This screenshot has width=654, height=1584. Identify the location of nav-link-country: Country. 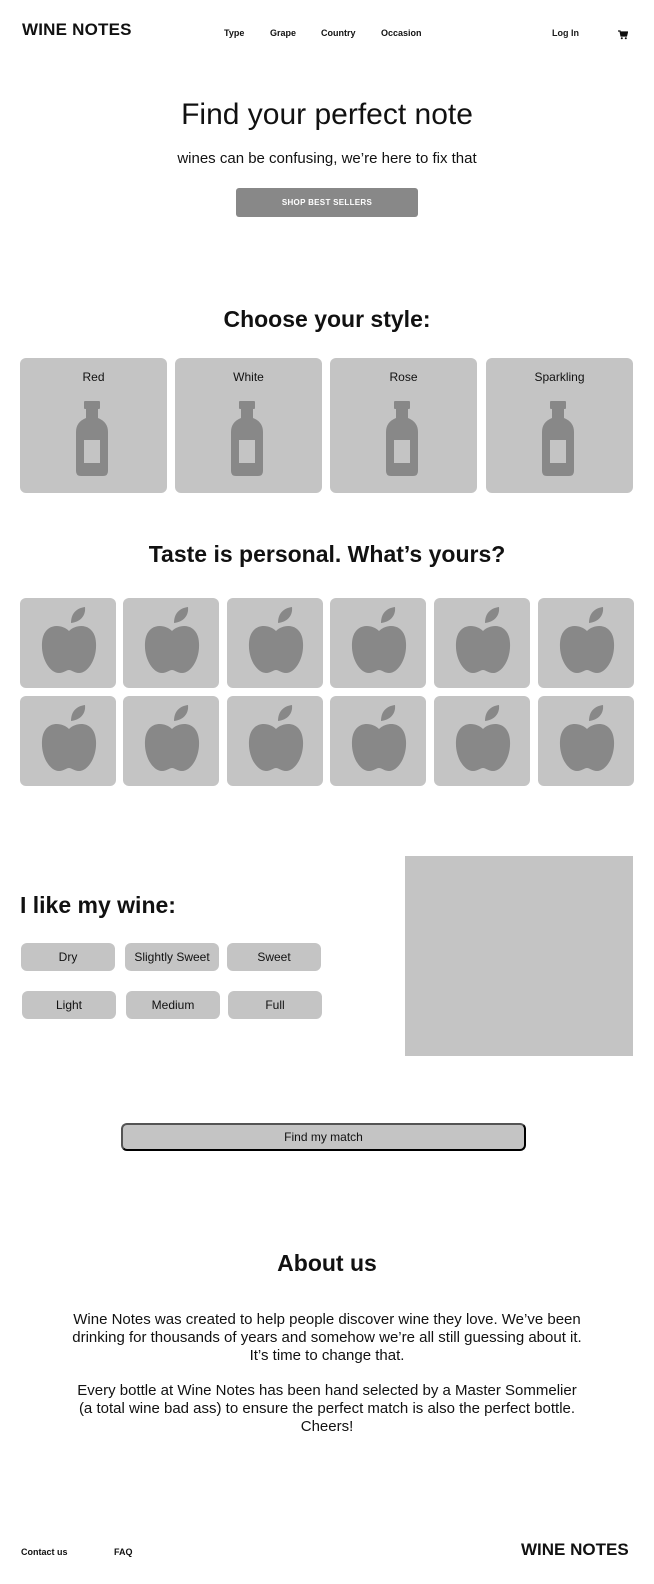
(338, 33).